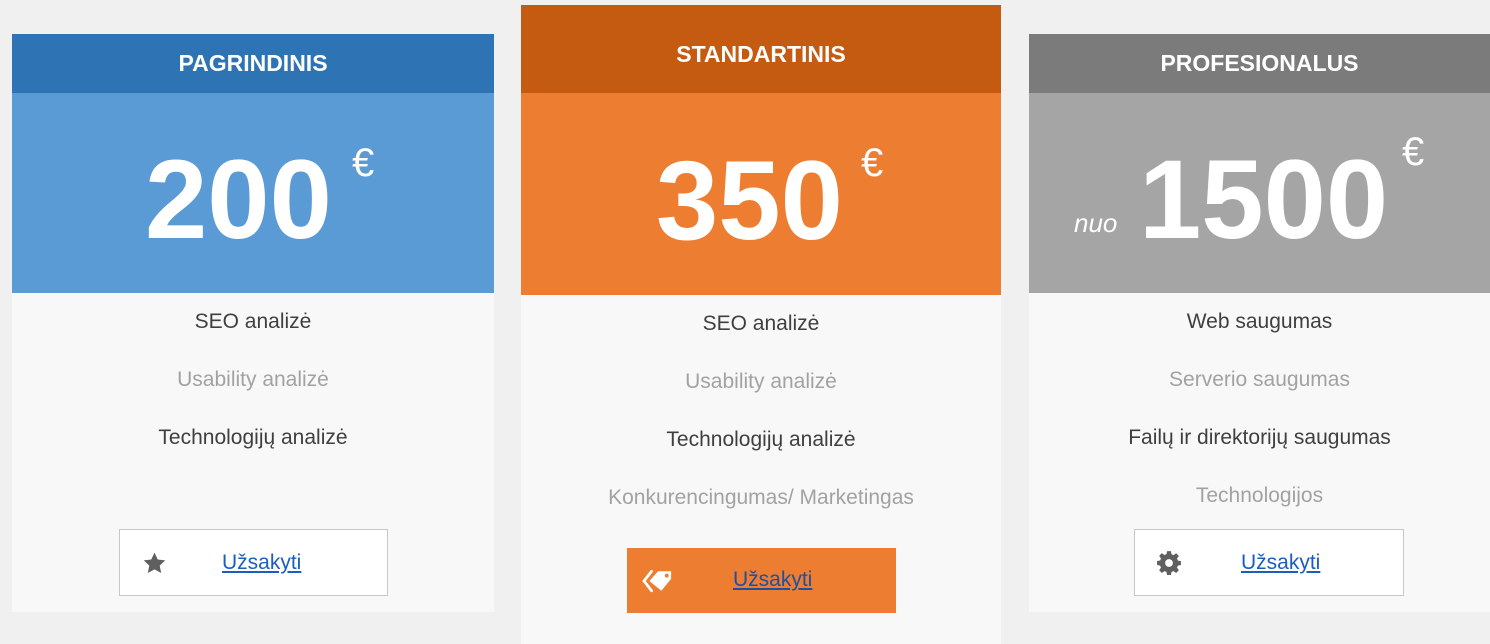 The image size is (1490, 644). Describe the element at coordinates (1169, 563) in the screenshot. I see `gear-icon` at that location.